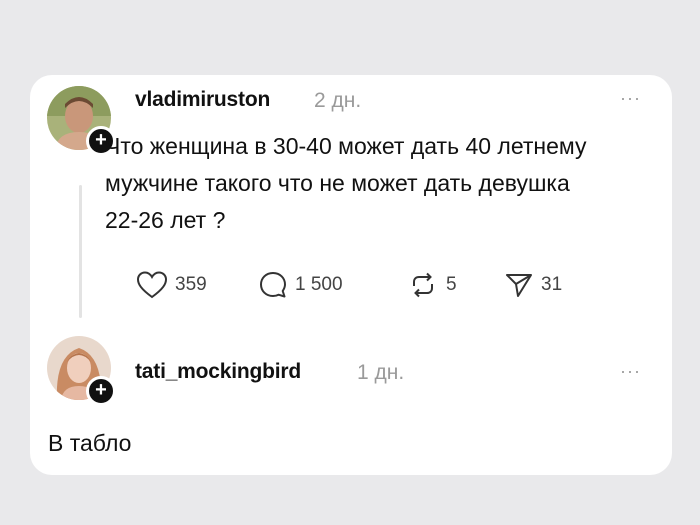 The width and height of the screenshot is (700, 525). What do you see at coordinates (552, 284) in the screenshot?
I see `share-count: 31` at bounding box center [552, 284].